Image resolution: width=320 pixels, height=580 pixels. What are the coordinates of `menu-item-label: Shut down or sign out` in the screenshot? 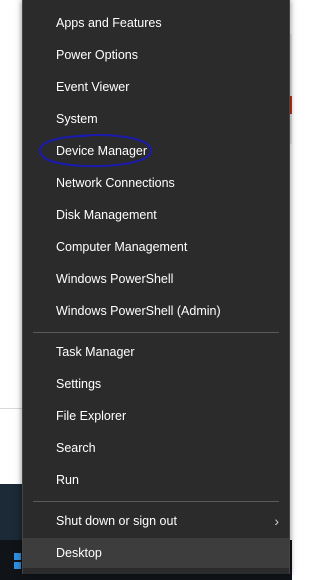 It's located at (116, 521).